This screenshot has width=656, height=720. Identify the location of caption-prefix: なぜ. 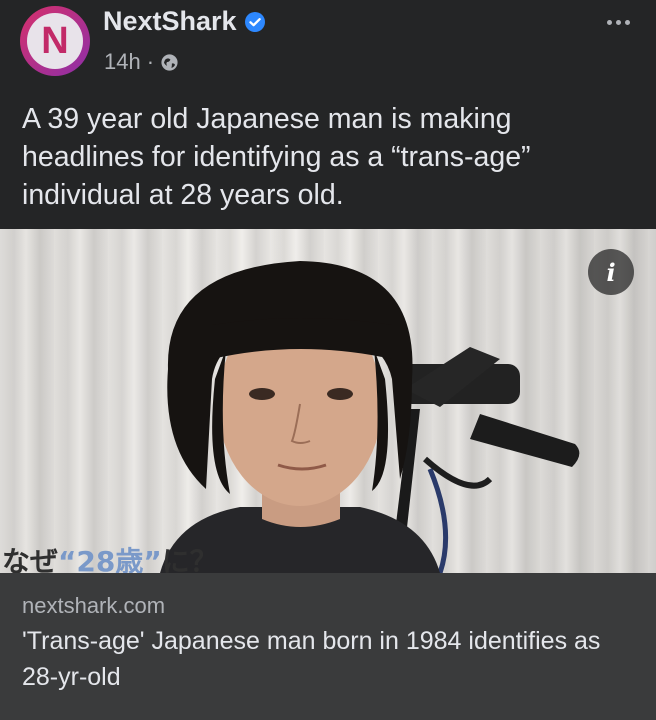
(30, 559).